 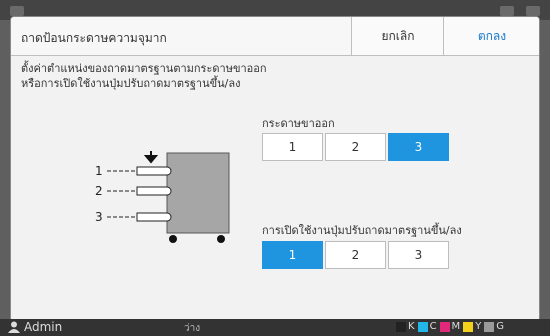 I want to click on tray-label-1: 1, so click(x=99, y=171).